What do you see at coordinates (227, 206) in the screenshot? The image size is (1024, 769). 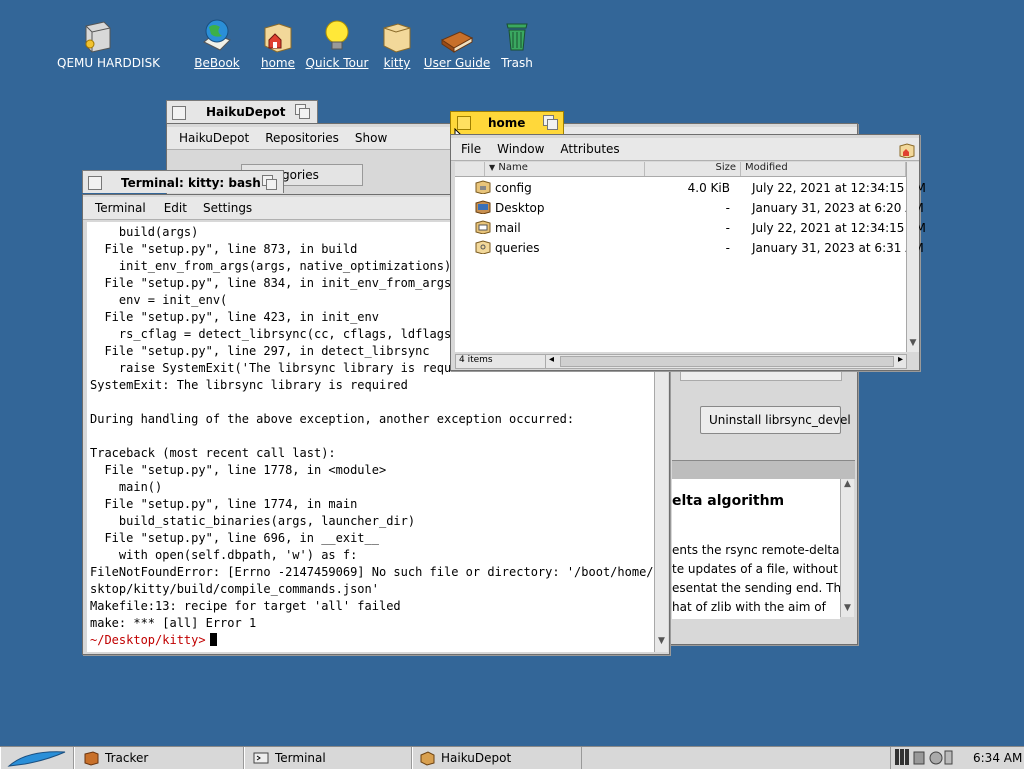 I see `menu-settings: Settings` at bounding box center [227, 206].